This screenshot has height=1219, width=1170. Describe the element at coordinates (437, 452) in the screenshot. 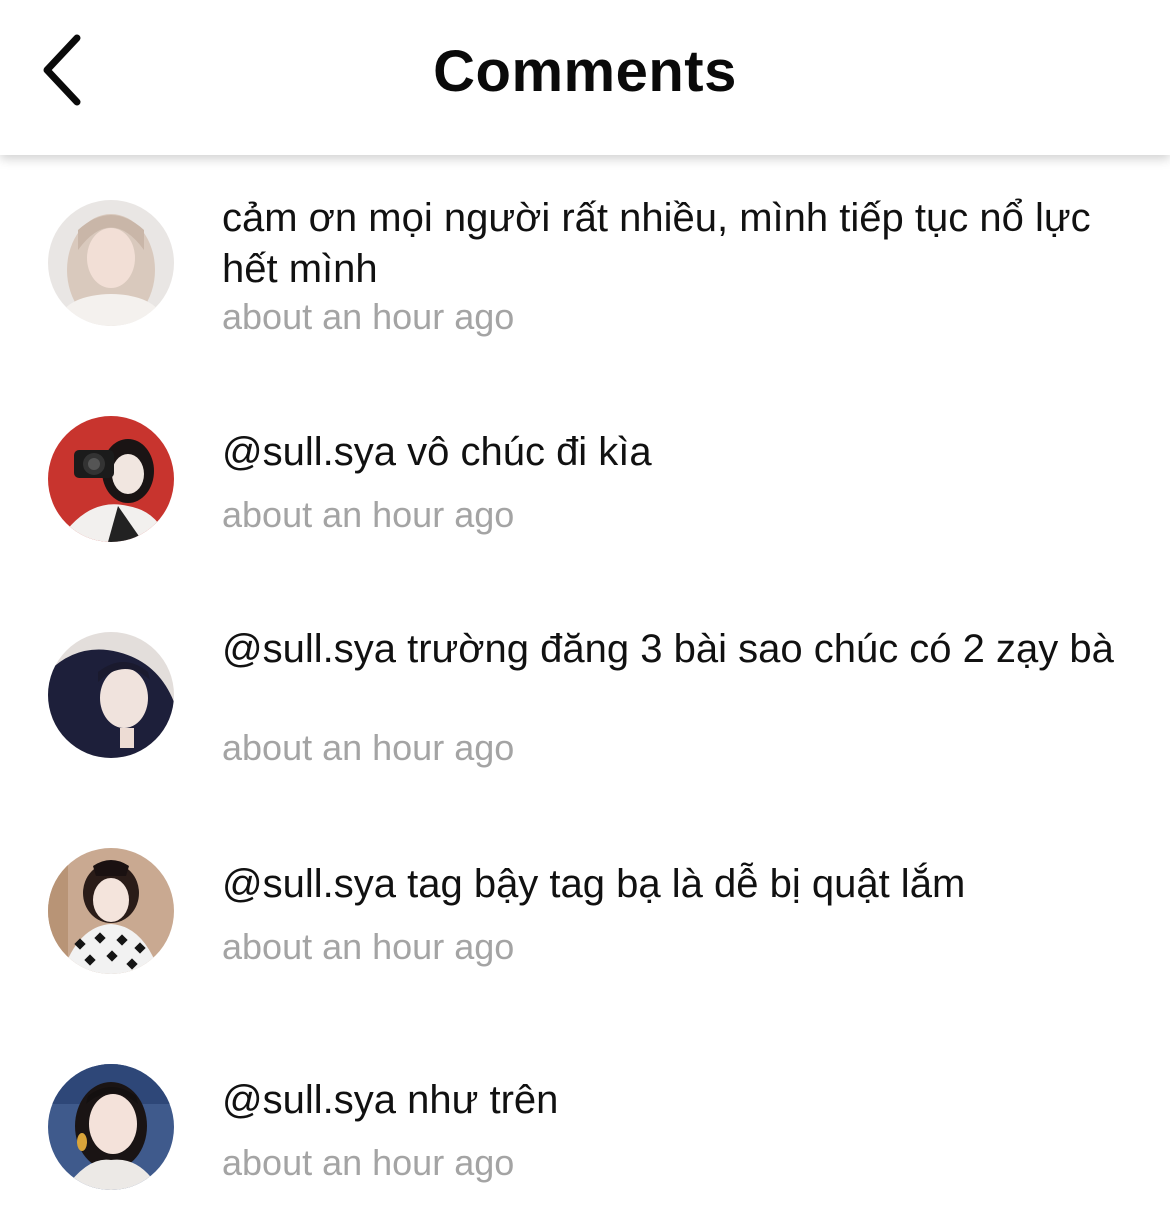

I see `comment-text: @sull.sya vô chúc đi kìa` at that location.